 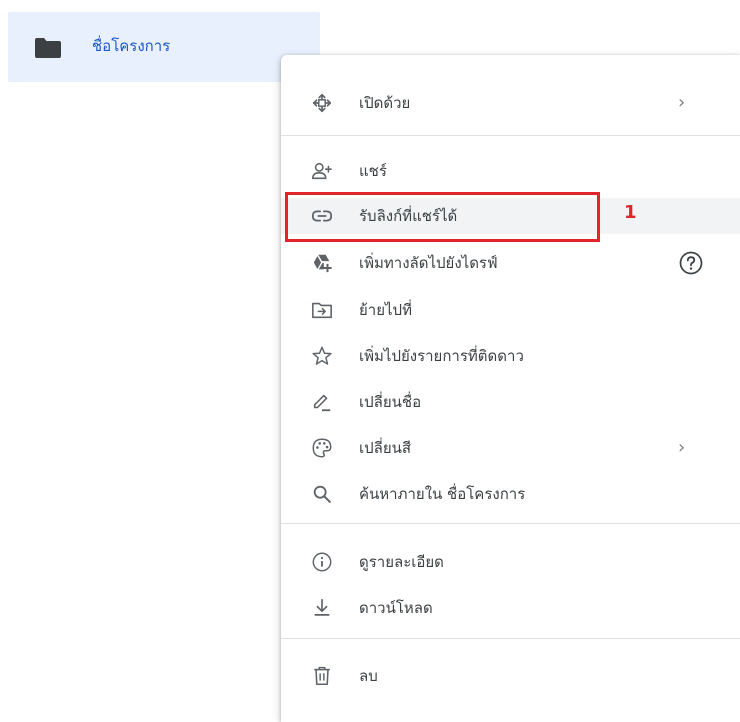 What do you see at coordinates (441, 356) in the screenshot?
I see `add-starred-label: เพิ่มไปยังรายการที่ติดดาว` at bounding box center [441, 356].